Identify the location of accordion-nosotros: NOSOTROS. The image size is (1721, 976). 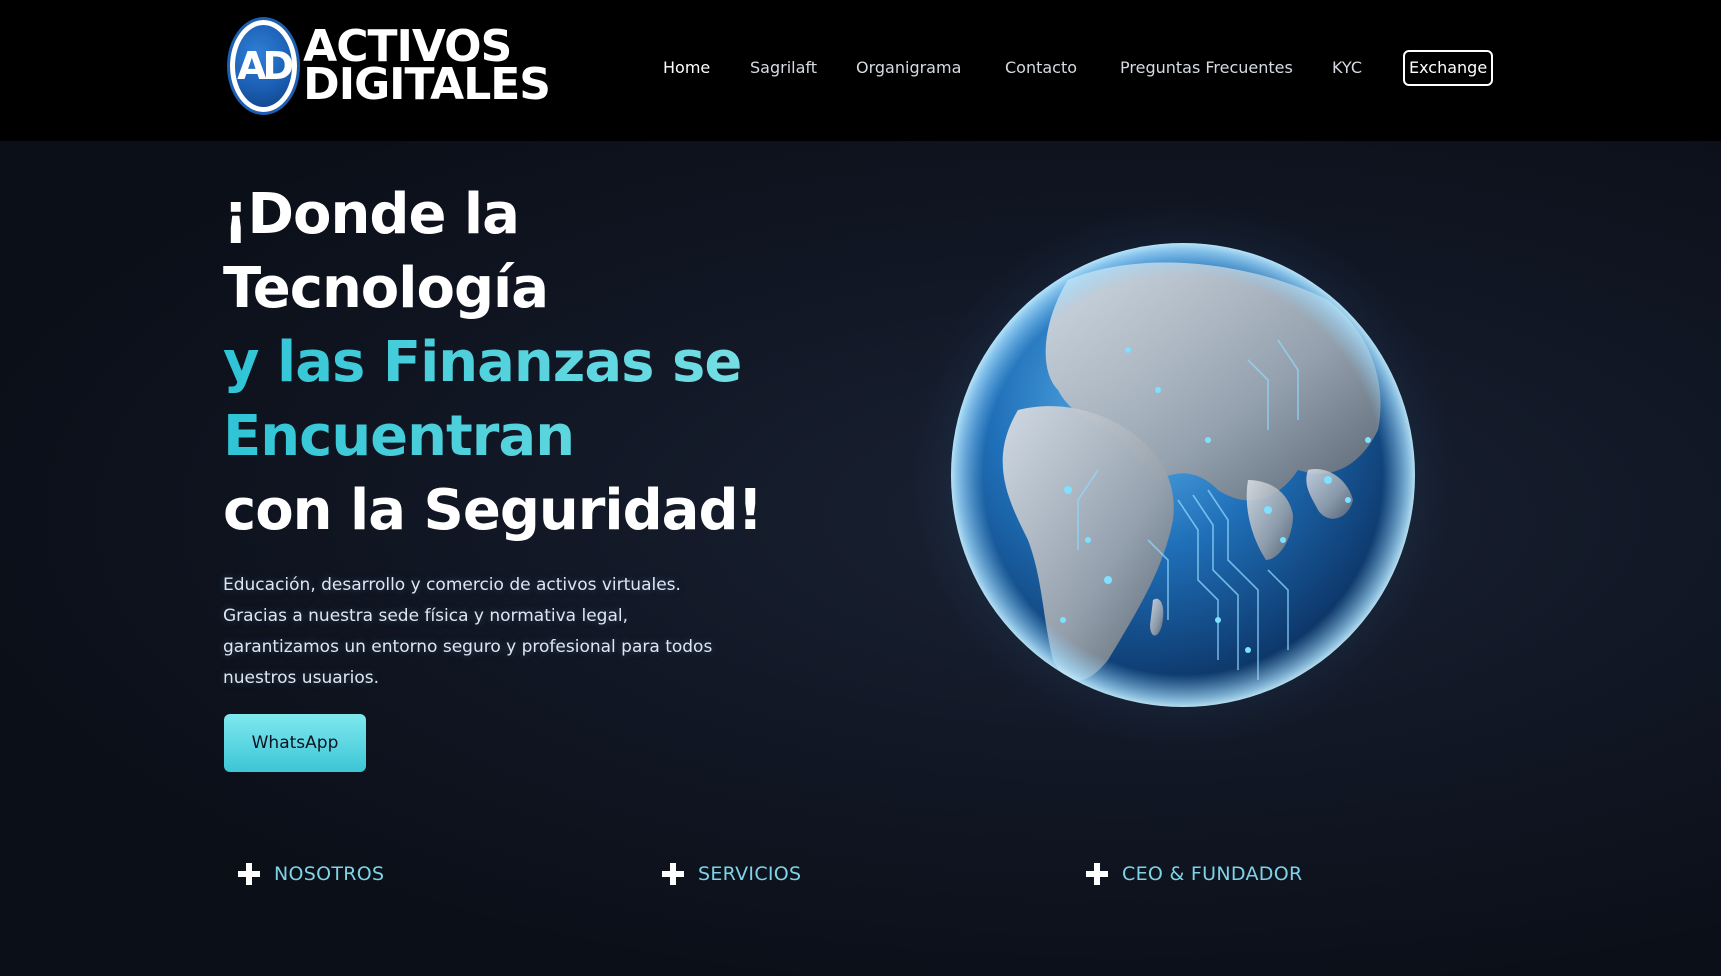
(311, 874).